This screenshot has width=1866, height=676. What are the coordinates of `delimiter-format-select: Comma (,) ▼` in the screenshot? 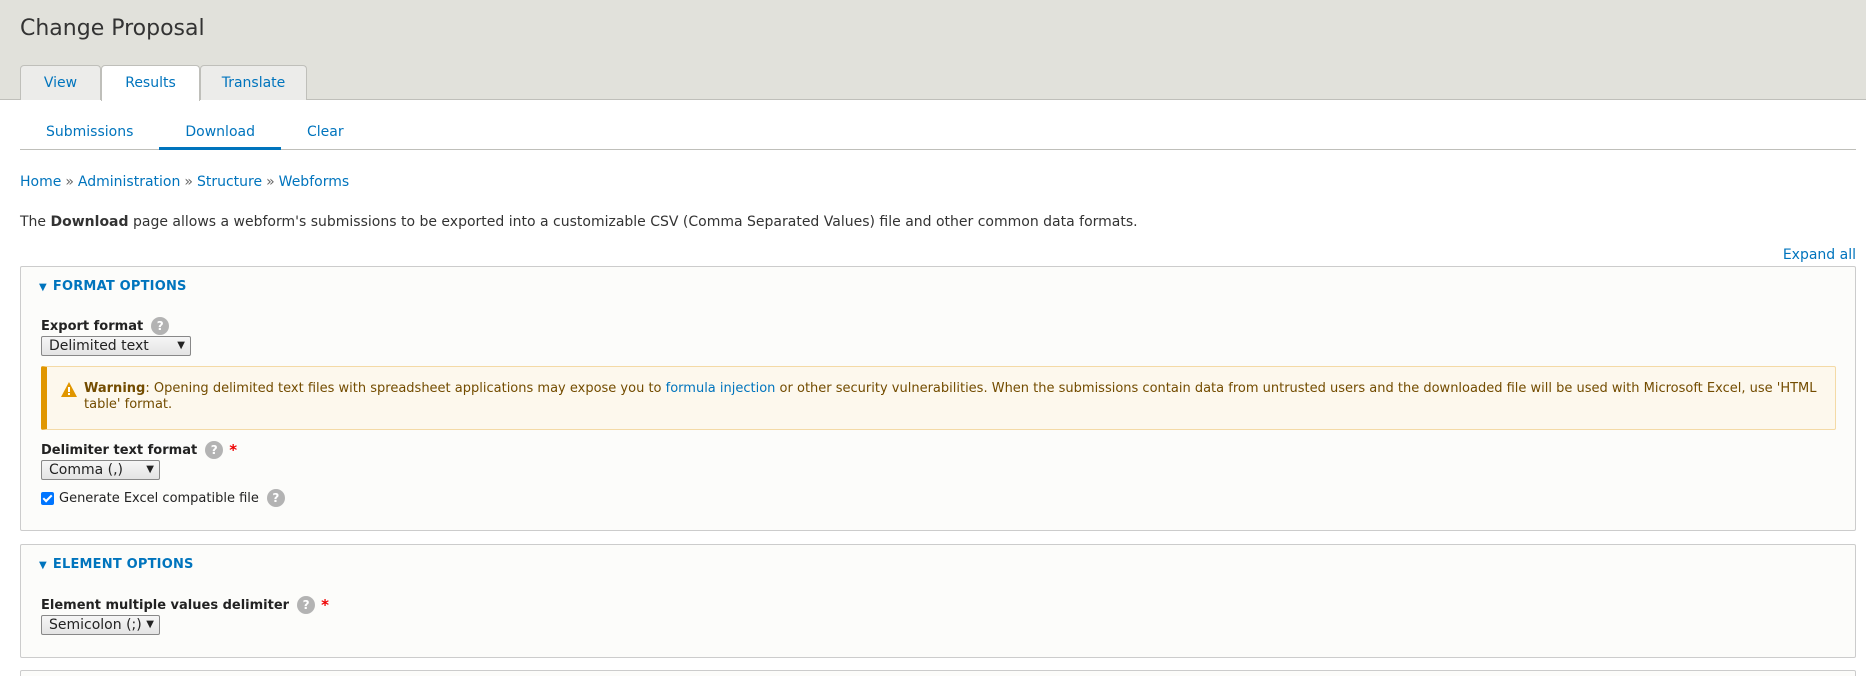 It's located at (100, 470).